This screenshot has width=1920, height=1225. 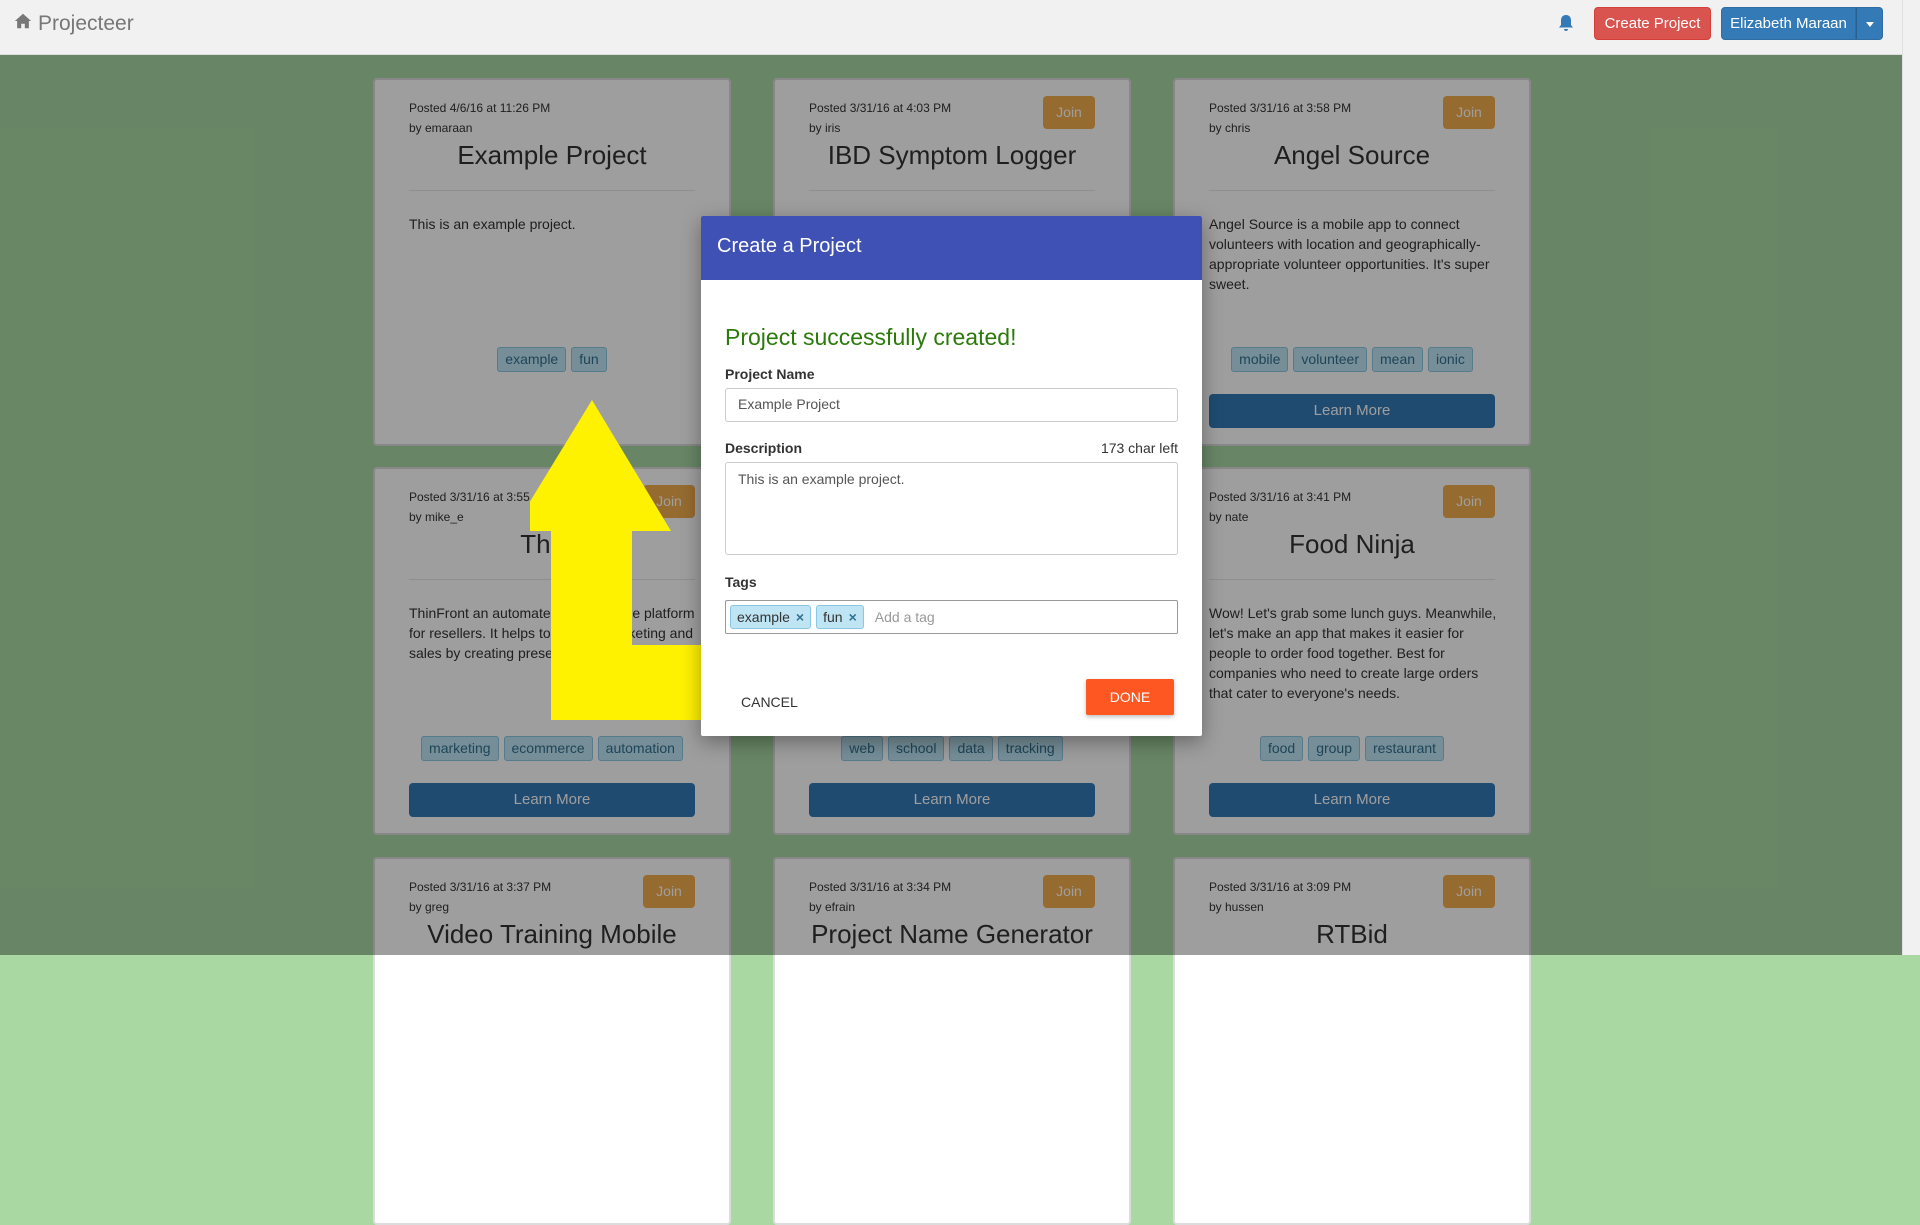 What do you see at coordinates (951, 617) in the screenshot?
I see `tags-input: example × fun × Add a tag` at bounding box center [951, 617].